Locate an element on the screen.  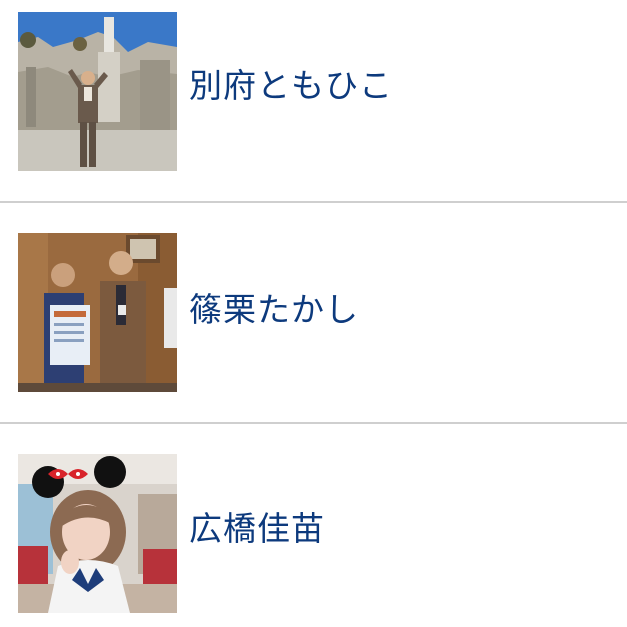
photo-cliff-man is located at coordinates (97, 91).